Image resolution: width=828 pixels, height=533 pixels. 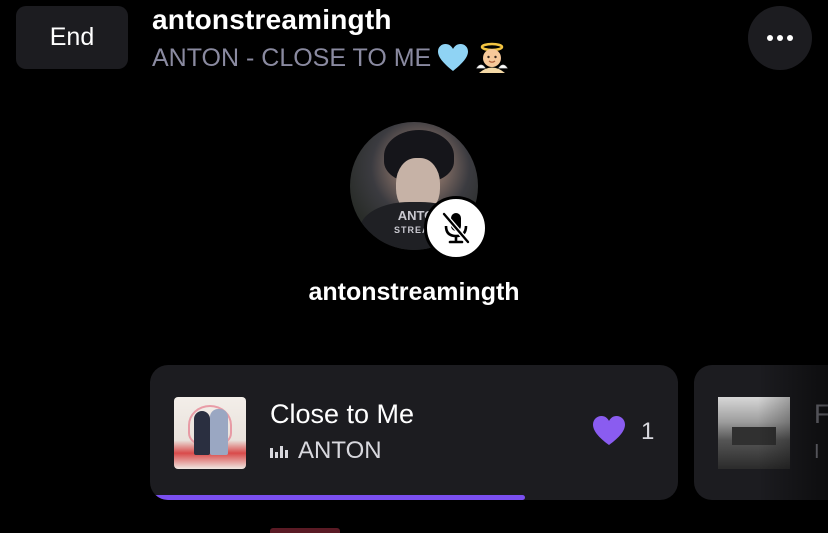 I want to click on mic-muted-badge, so click(x=456, y=228).